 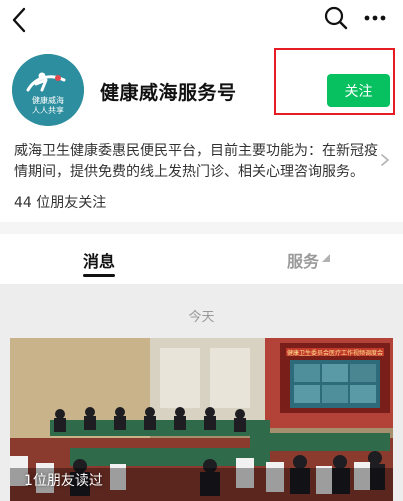 What do you see at coordinates (335, 353) in the screenshot?
I see `screen-banner-text: 健康卫生委员会医疗工作视频调度会` at bounding box center [335, 353].